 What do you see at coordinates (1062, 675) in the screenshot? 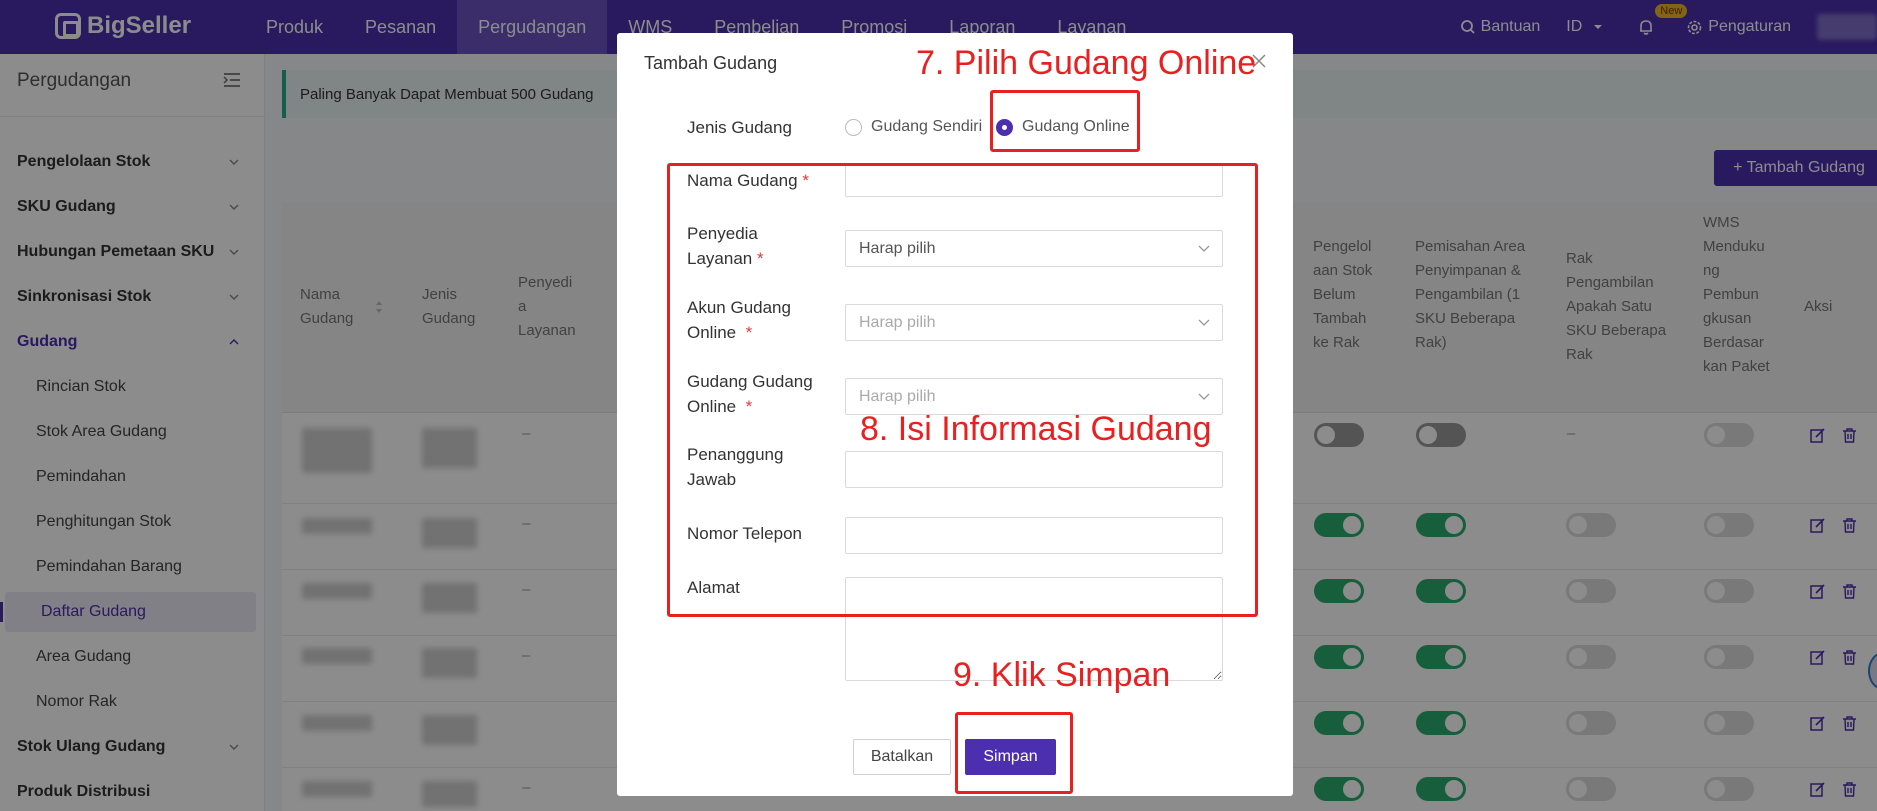
I see `annotation-step-9: 9. Klik Simpan` at bounding box center [1062, 675].